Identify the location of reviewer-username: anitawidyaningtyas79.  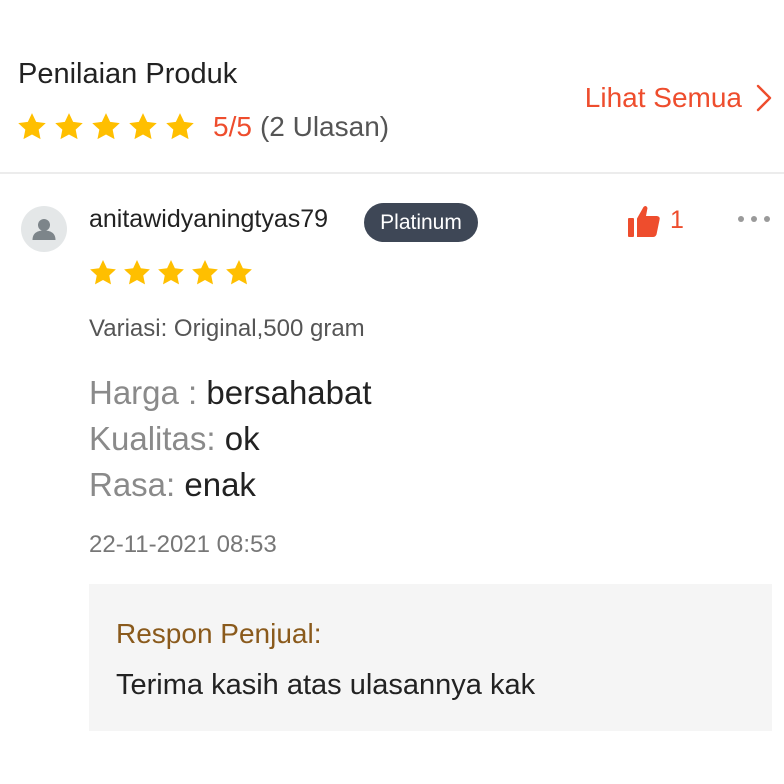
(209, 219).